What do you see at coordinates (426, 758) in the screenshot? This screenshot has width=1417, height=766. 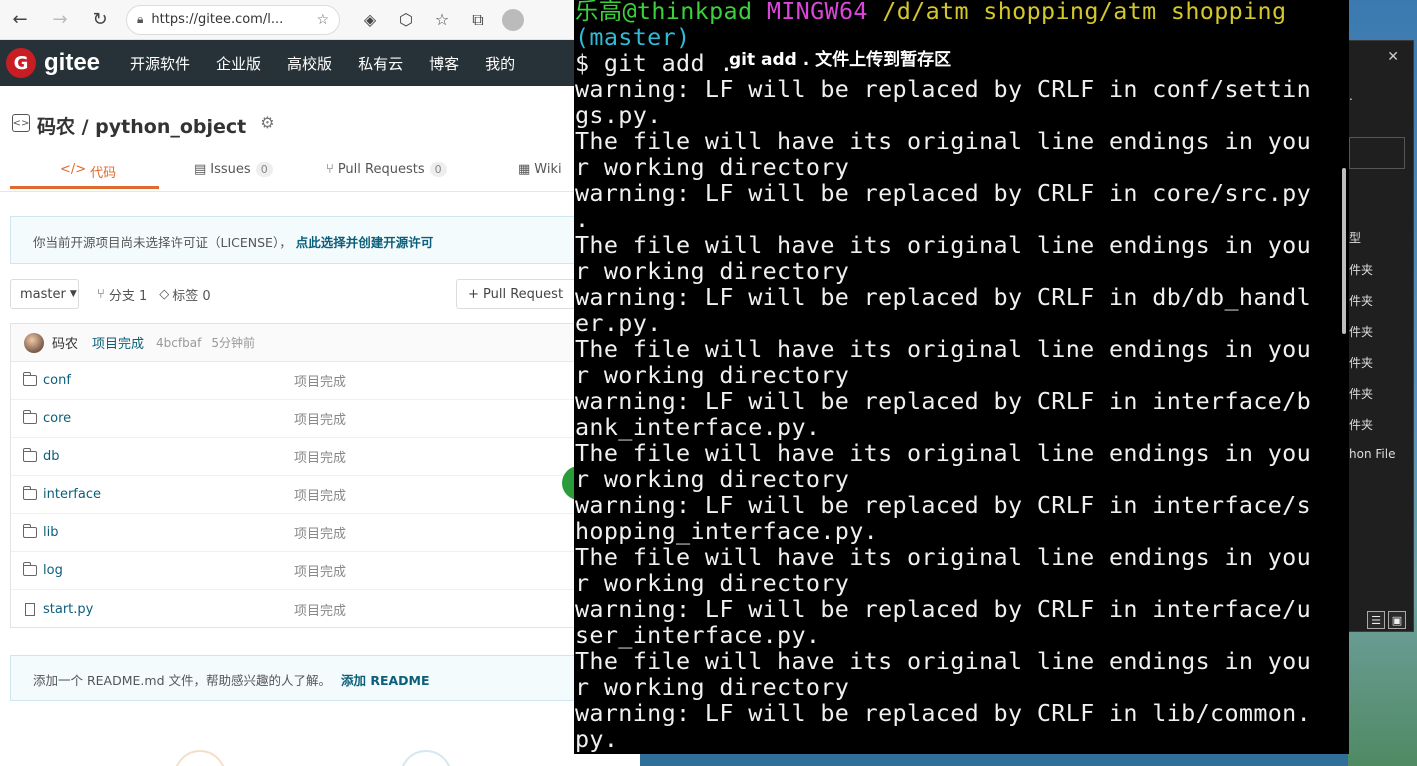 I see `fork-circle-icon` at bounding box center [426, 758].